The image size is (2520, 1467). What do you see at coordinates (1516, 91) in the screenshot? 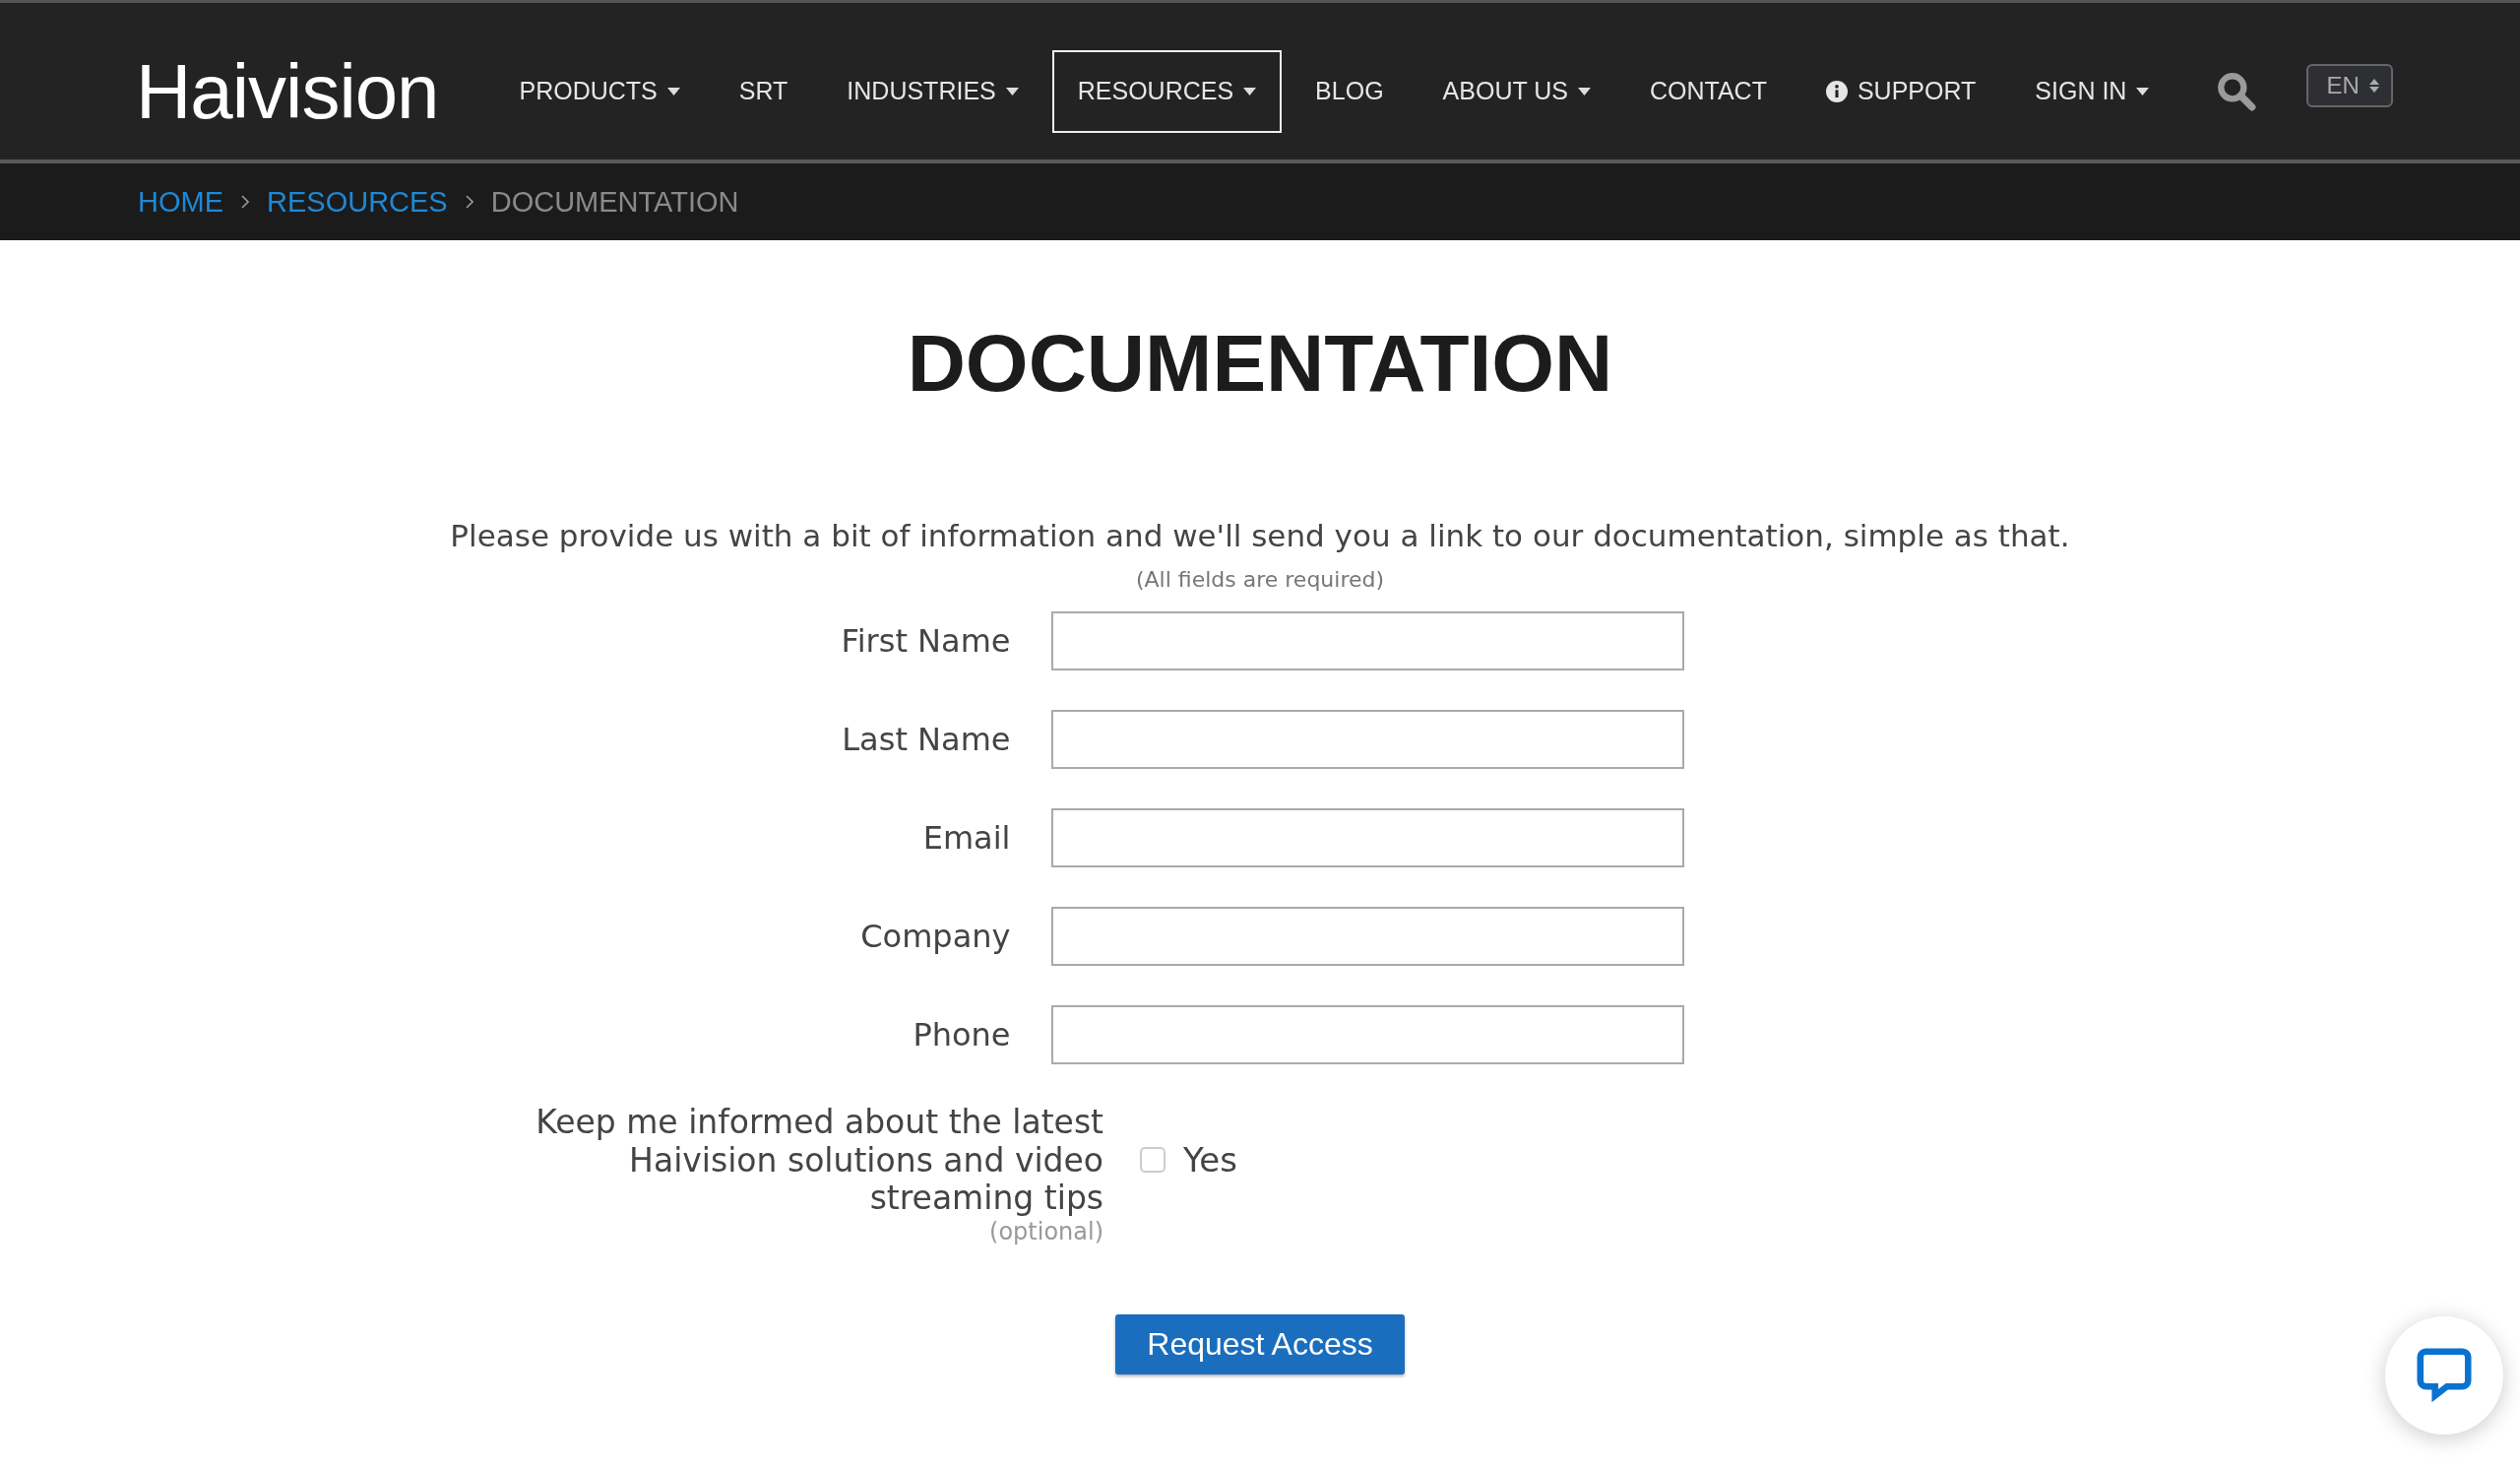
I see `nav-link: ABOUT US` at bounding box center [1516, 91].